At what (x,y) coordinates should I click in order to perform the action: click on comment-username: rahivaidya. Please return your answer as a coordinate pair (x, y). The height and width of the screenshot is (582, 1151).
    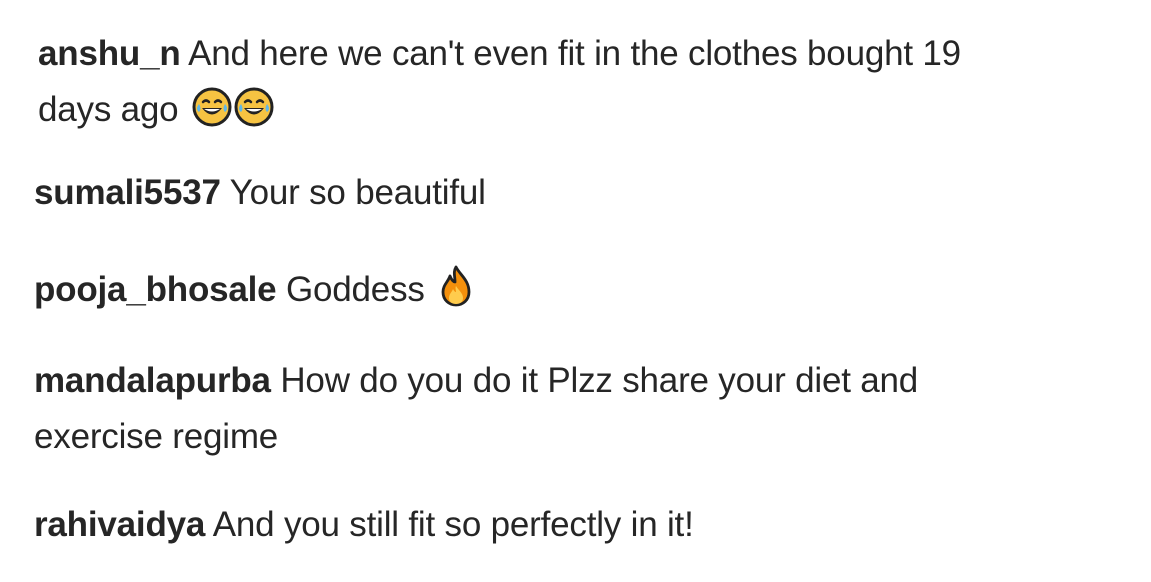
    Looking at the image, I should click on (119, 524).